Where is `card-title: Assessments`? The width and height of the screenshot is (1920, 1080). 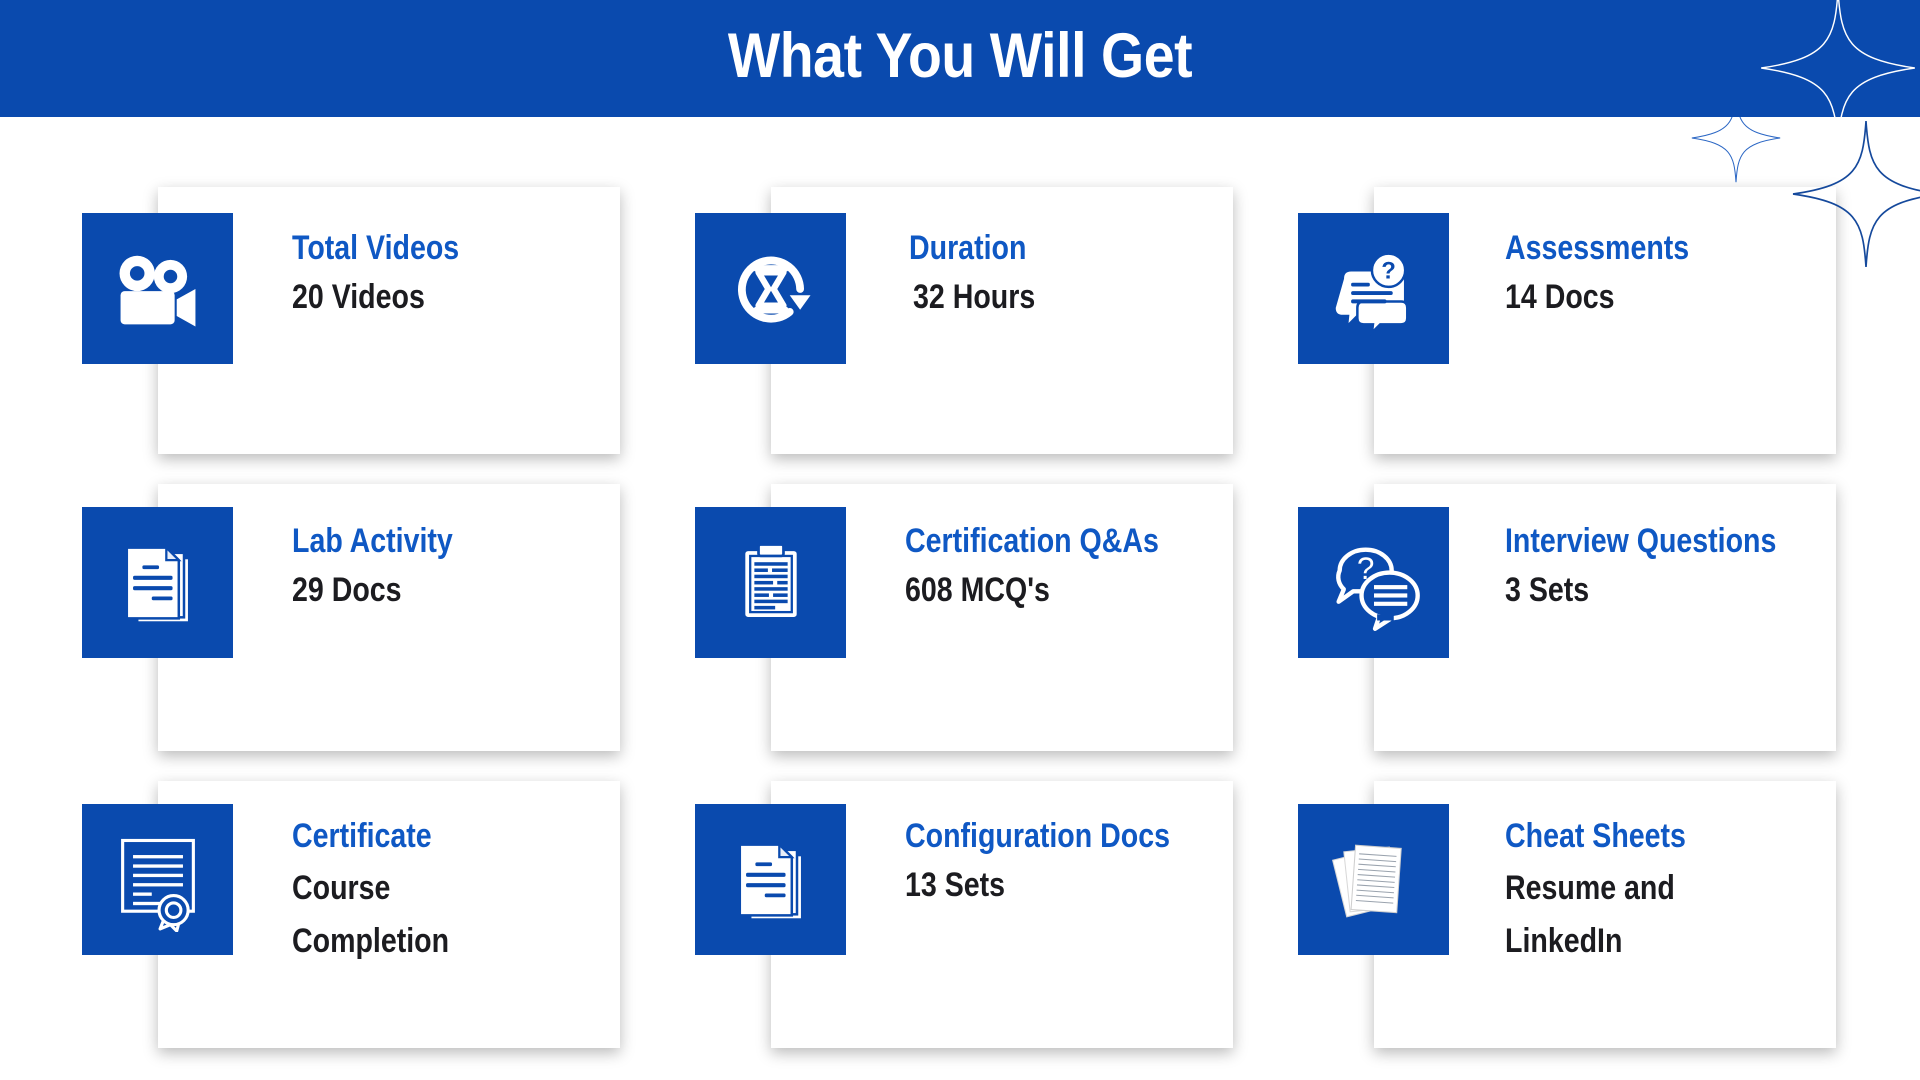
card-title: Assessments is located at coordinates (1597, 248).